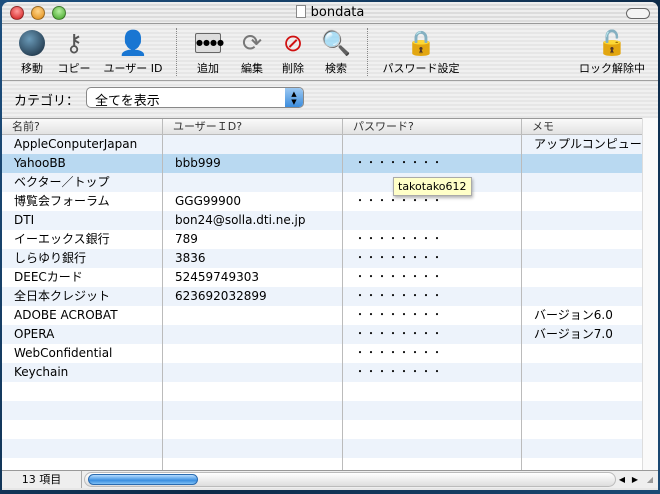  I want to click on scroll-right-arrow-icon: ▶, so click(635, 479).